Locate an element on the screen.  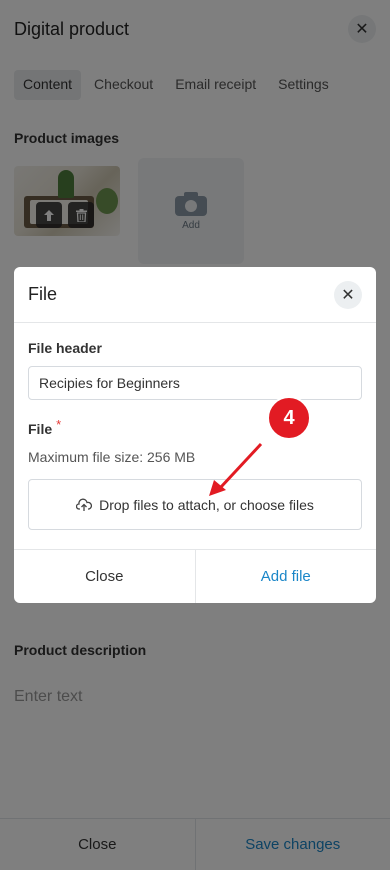
file-dropzone: Drop files to attach, or choose files is located at coordinates (195, 504).